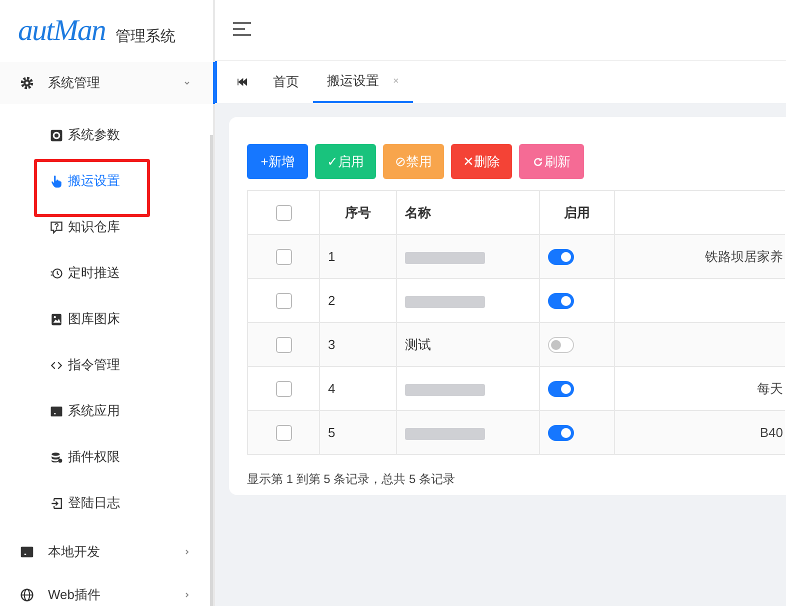 The width and height of the screenshot is (786, 606). What do you see at coordinates (56, 503) in the screenshot?
I see `login-icon` at bounding box center [56, 503].